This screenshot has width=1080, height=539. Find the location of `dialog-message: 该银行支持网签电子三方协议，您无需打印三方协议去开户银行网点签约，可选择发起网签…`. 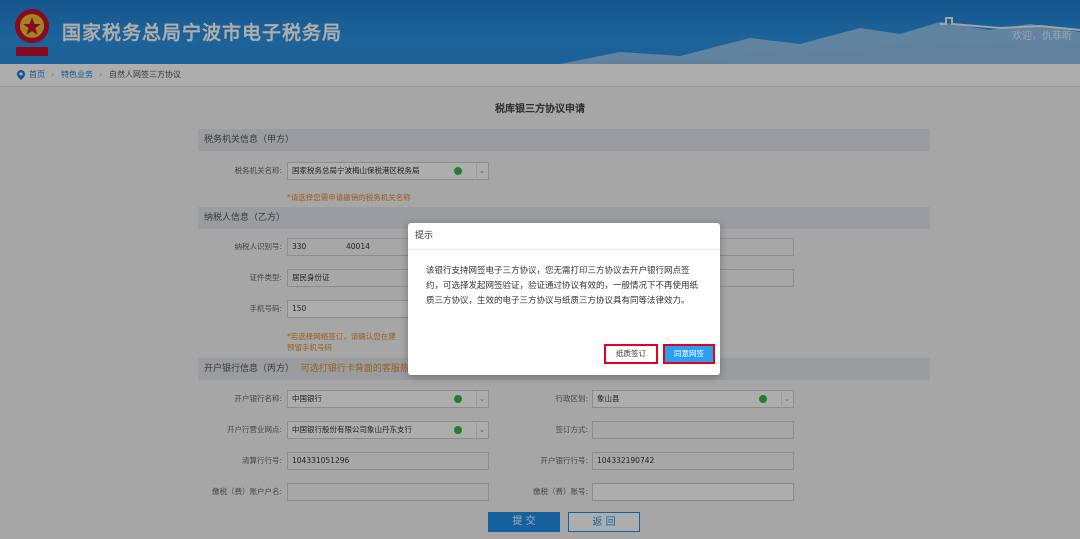

dialog-message: 该银行支持网签电子三方协议，您无需打印三方协议去开户银行网点签约，可选择发起网签… is located at coordinates (562, 286).